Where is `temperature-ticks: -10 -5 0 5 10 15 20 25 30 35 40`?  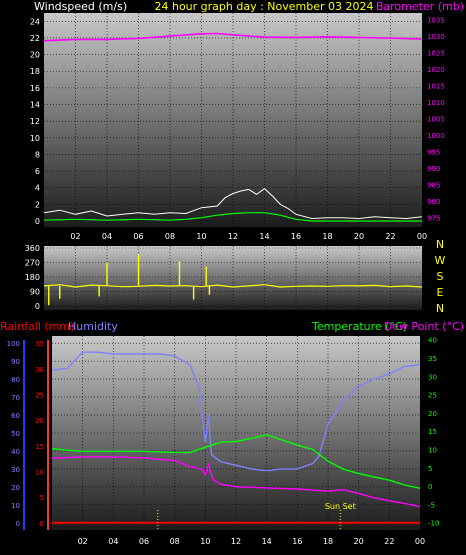 temperature-ticks: -10 -5 0 5 10 15 20 25 30 35 40 is located at coordinates (433, 432).